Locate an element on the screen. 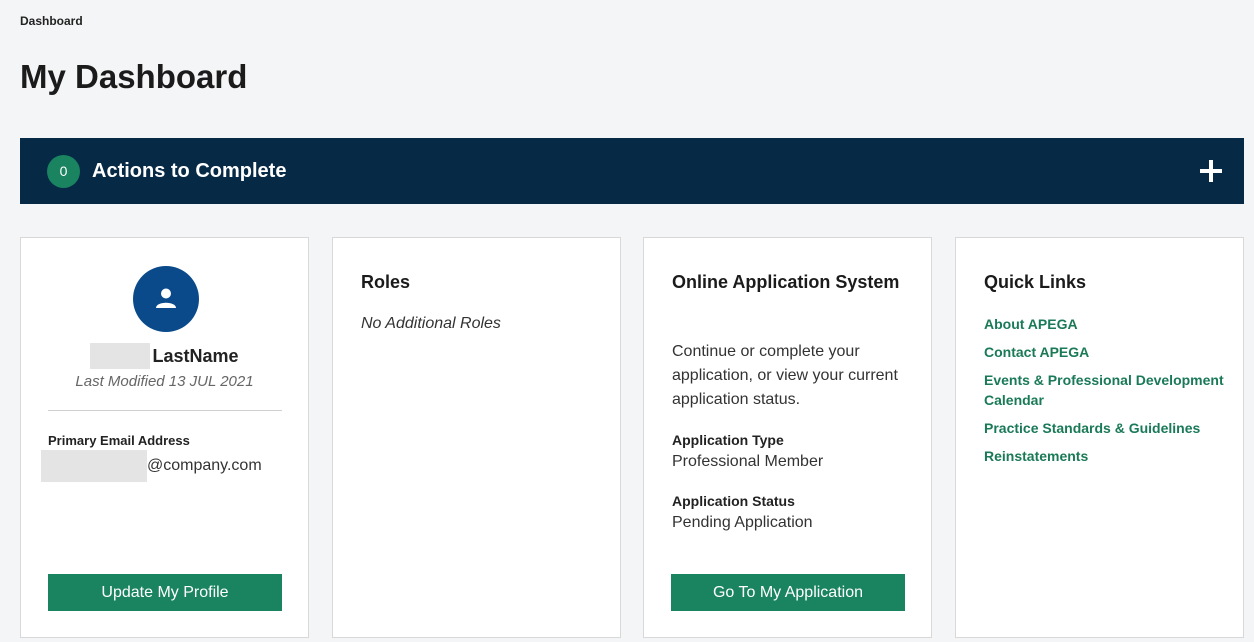  actions-to-complete-bar: 0 Actions to Complete is located at coordinates (632, 171).